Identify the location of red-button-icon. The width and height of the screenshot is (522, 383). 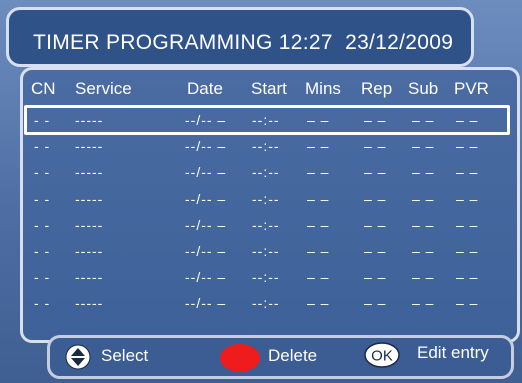
(240, 358).